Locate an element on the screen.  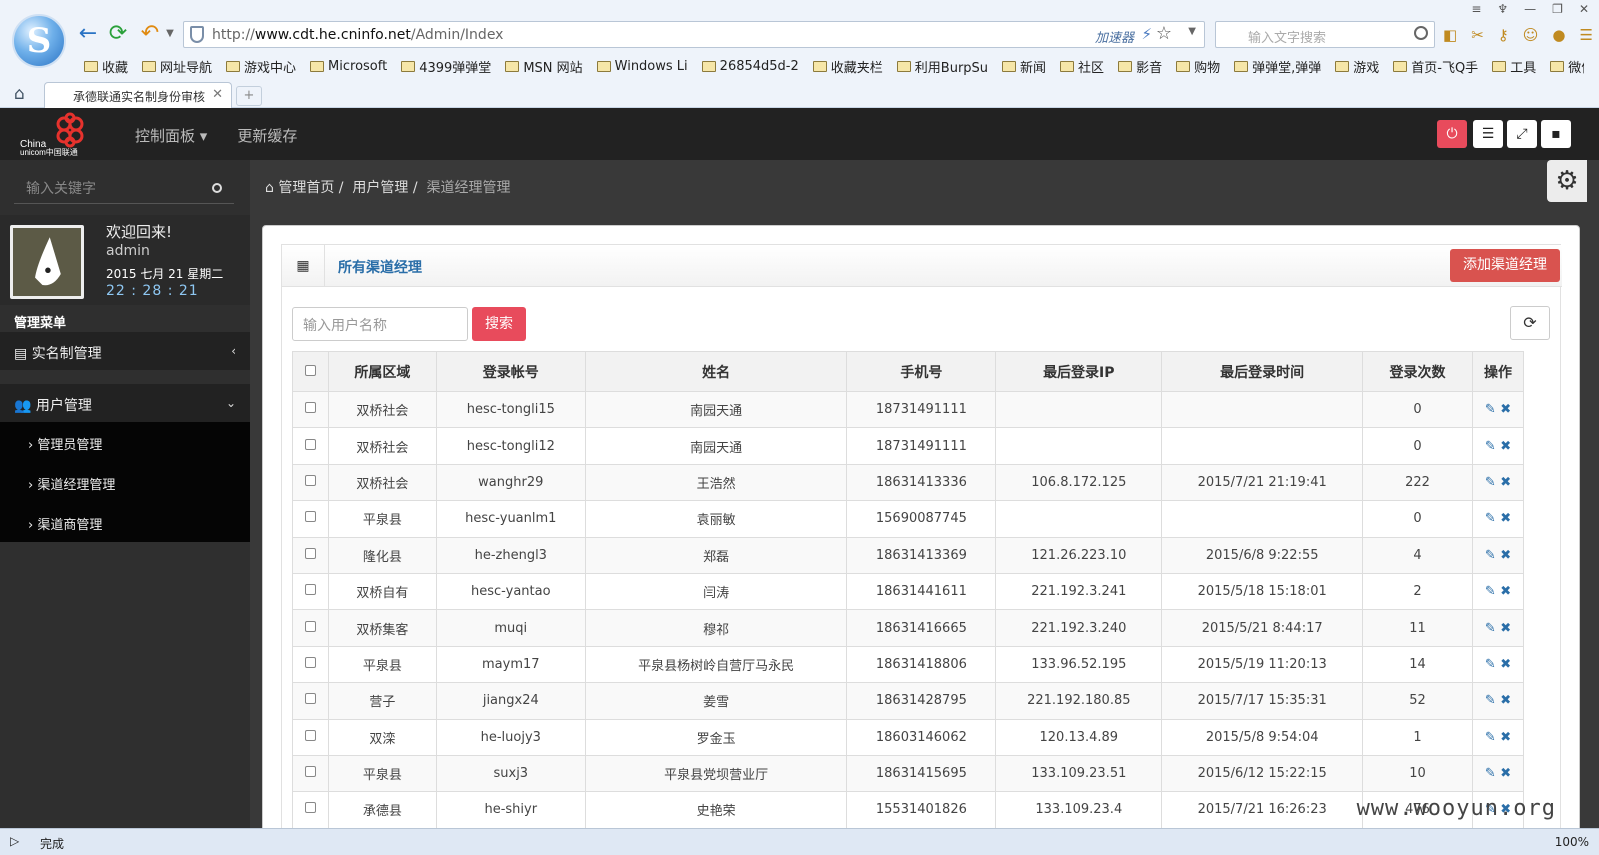
bookmark-item: 微信活动网 is located at coordinates (1567, 66).